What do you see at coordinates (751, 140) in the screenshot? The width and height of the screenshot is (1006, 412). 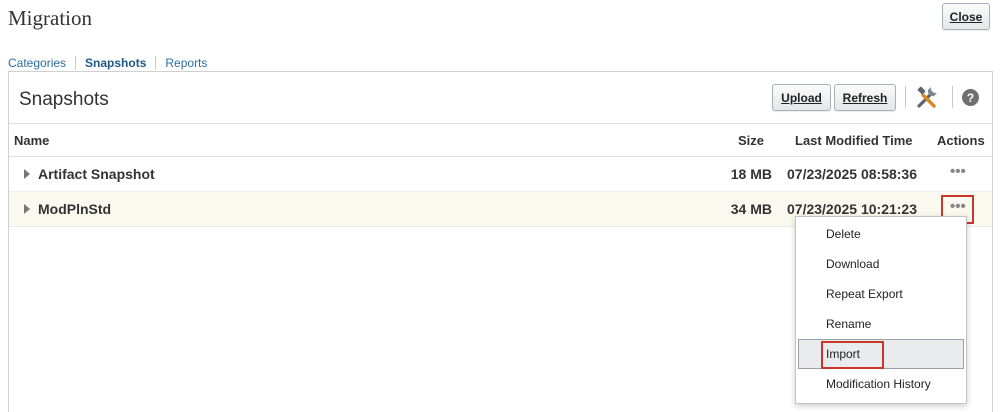 I see `column-header-size: Size` at bounding box center [751, 140].